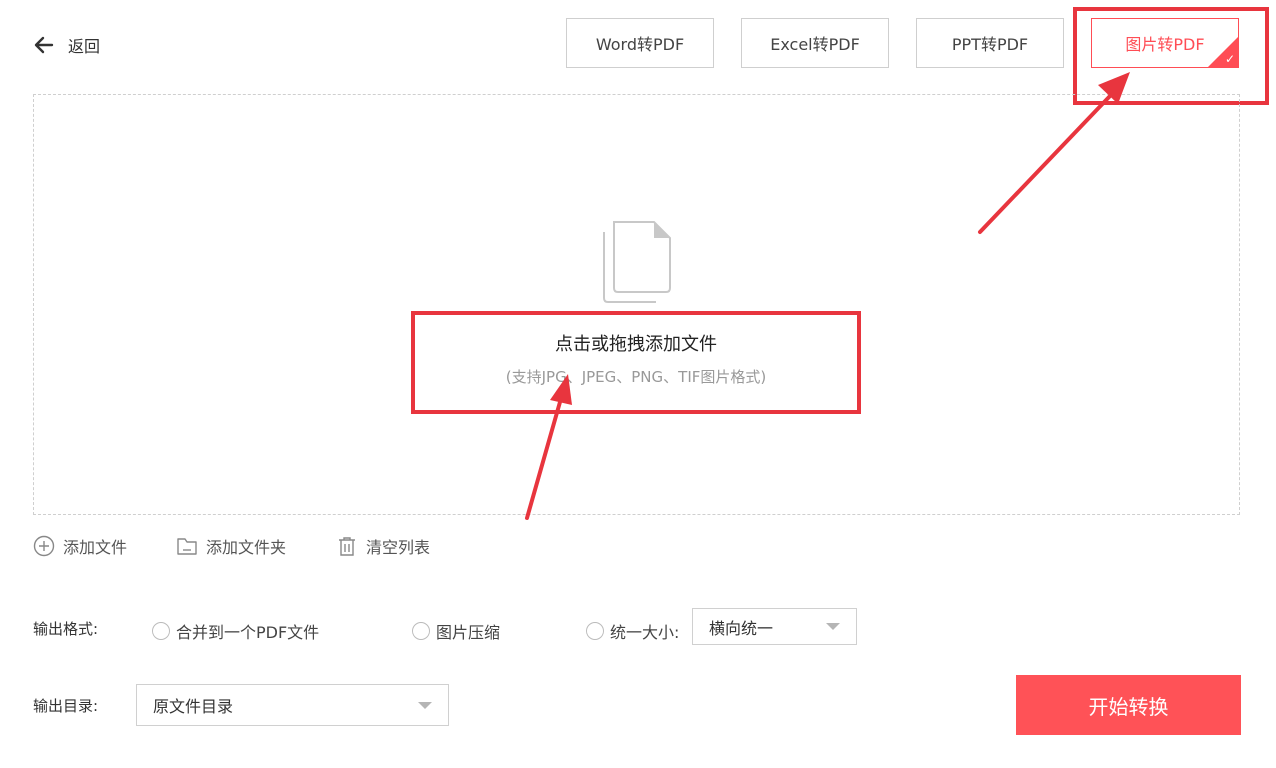 The height and width of the screenshot is (768, 1276). Describe the element at coordinates (66, 706) in the screenshot. I see `output-dir-label: 输出目录:` at that location.